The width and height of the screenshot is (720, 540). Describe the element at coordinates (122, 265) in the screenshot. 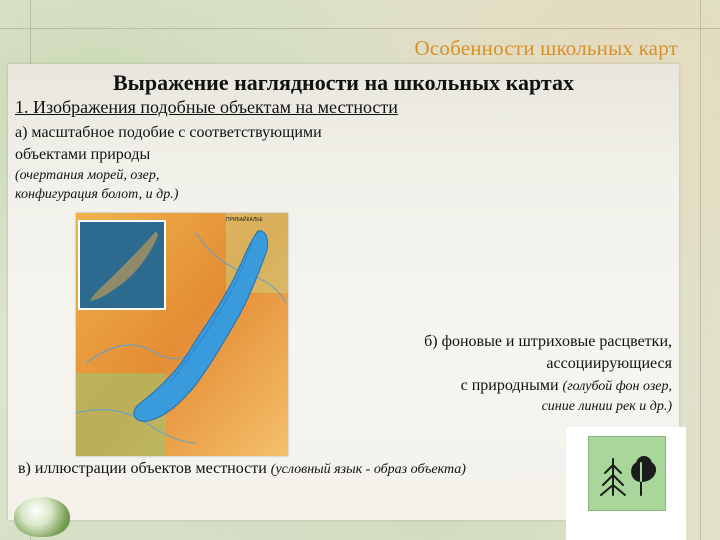

I see `inset-map` at that location.